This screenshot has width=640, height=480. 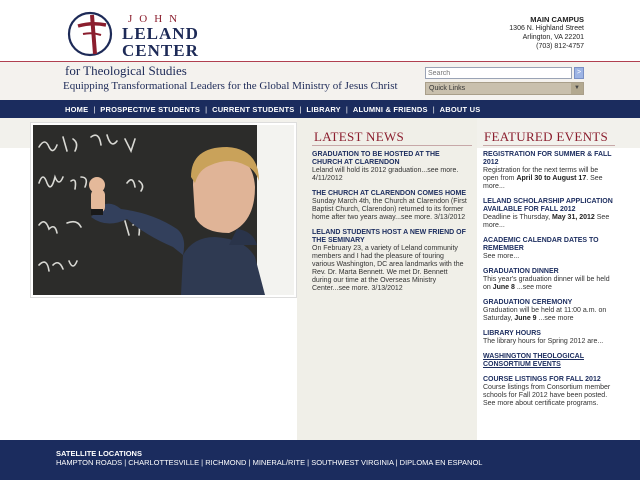 What do you see at coordinates (390, 194) in the screenshot?
I see `news-item-title: THE CHURCH AT CLARENDON COMES HOME` at bounding box center [390, 194].